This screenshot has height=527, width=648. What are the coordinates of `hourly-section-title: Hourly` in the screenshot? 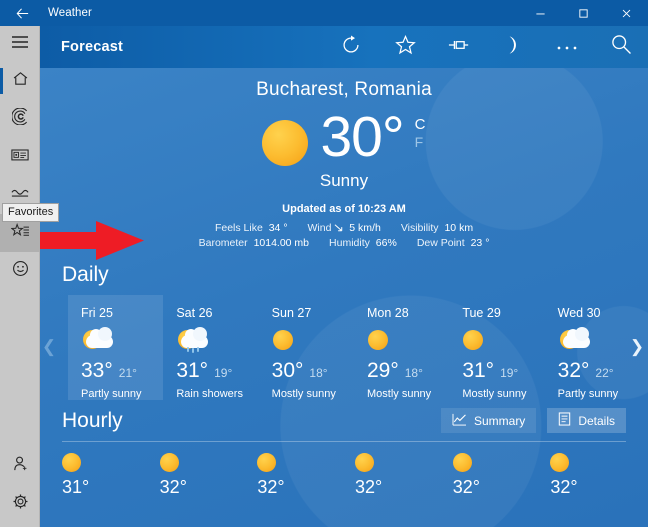 It's located at (92, 420).